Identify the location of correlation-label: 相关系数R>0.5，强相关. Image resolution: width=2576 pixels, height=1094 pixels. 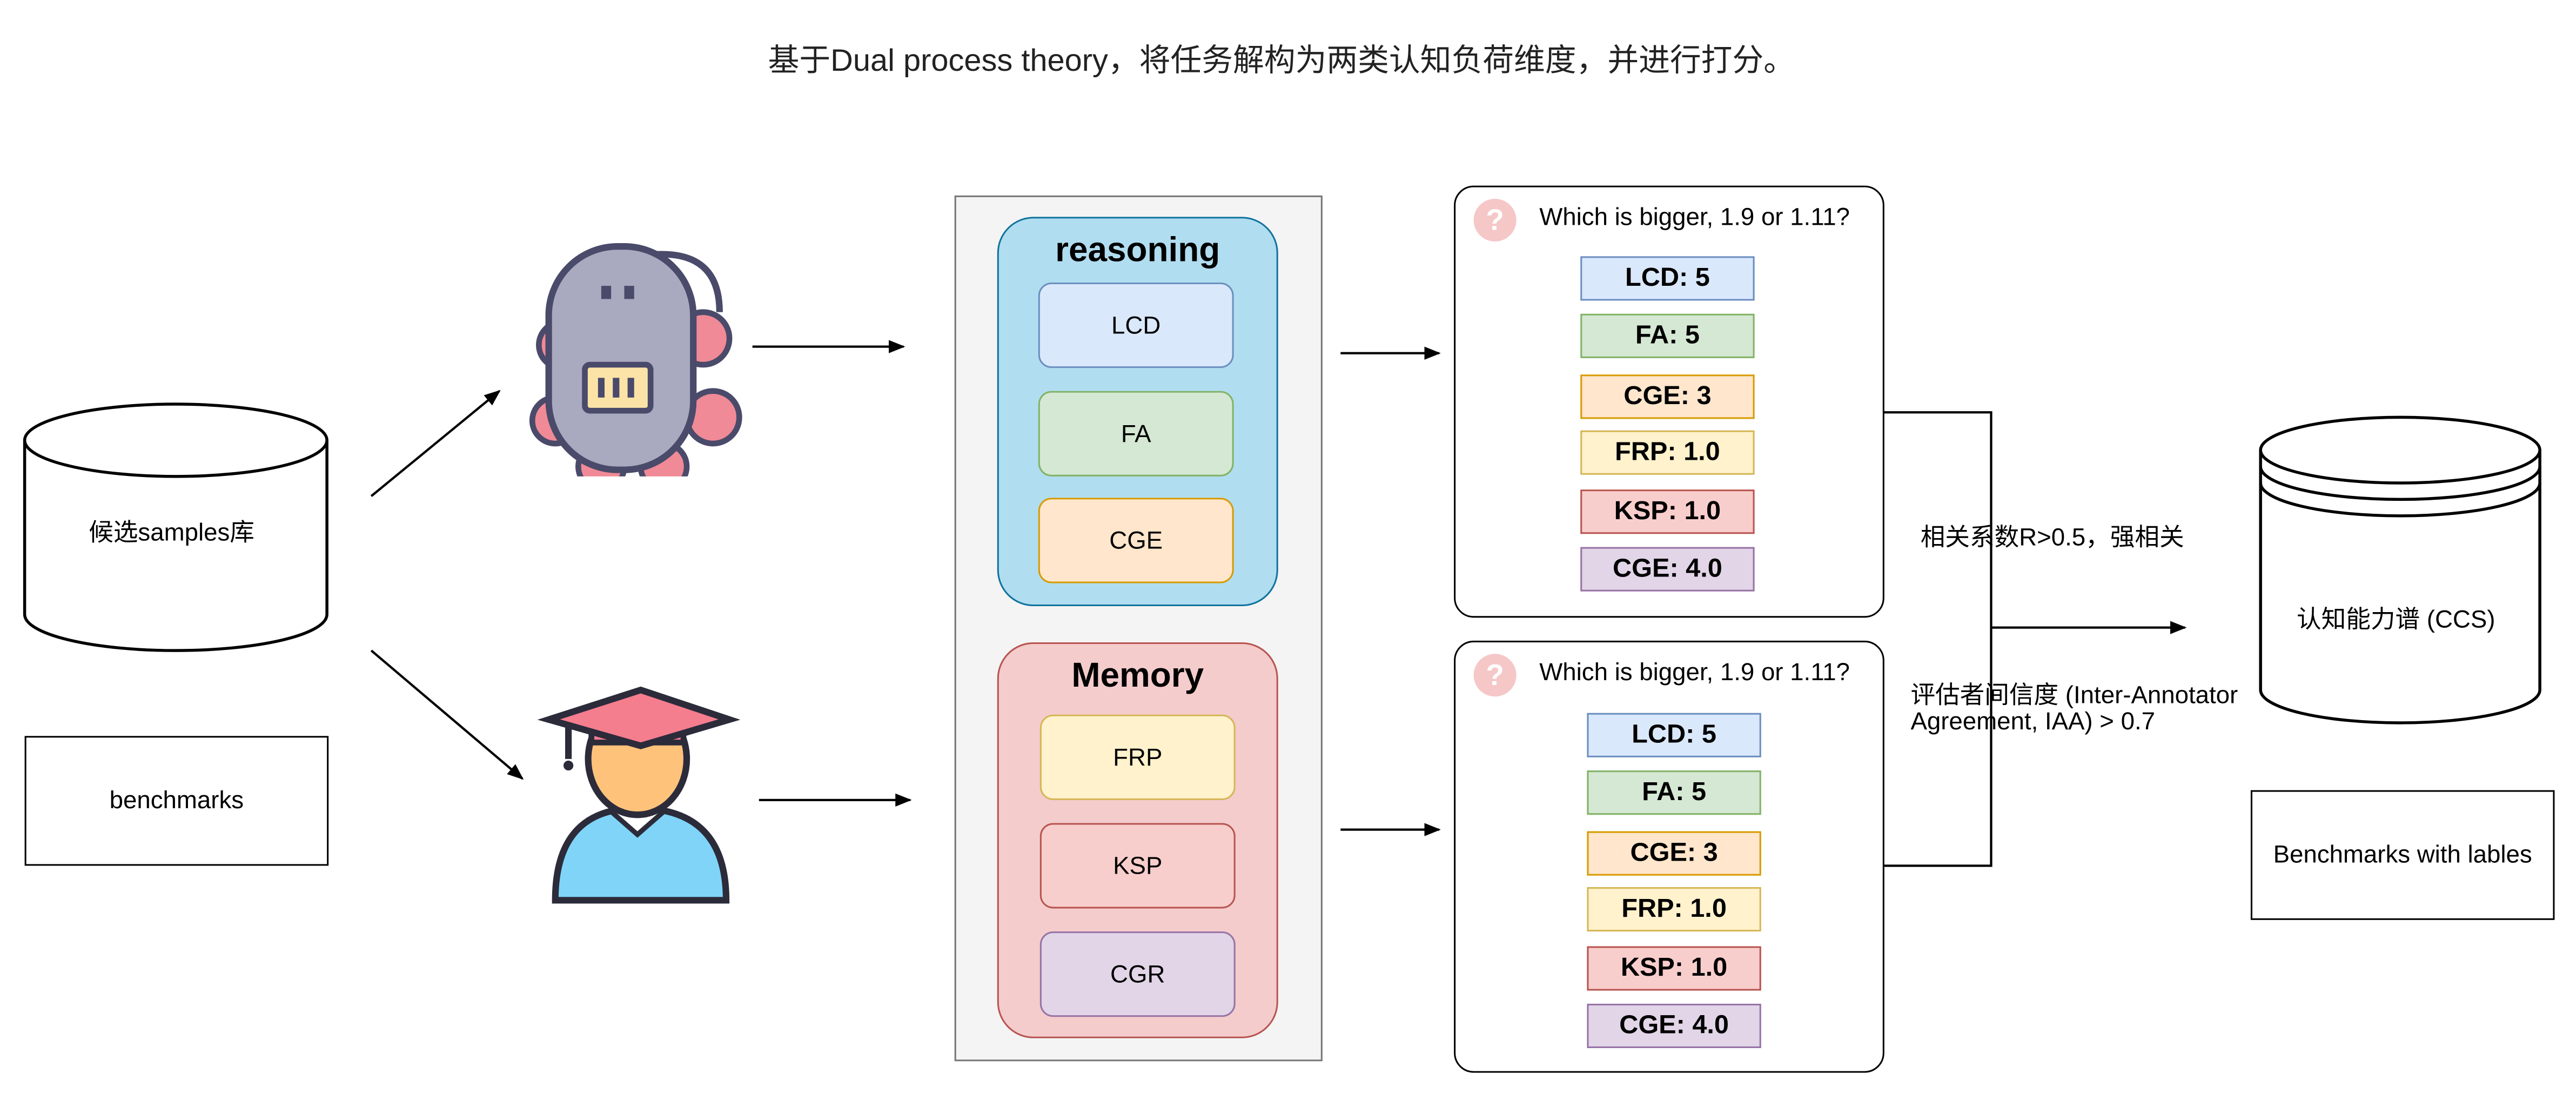
(2052, 538).